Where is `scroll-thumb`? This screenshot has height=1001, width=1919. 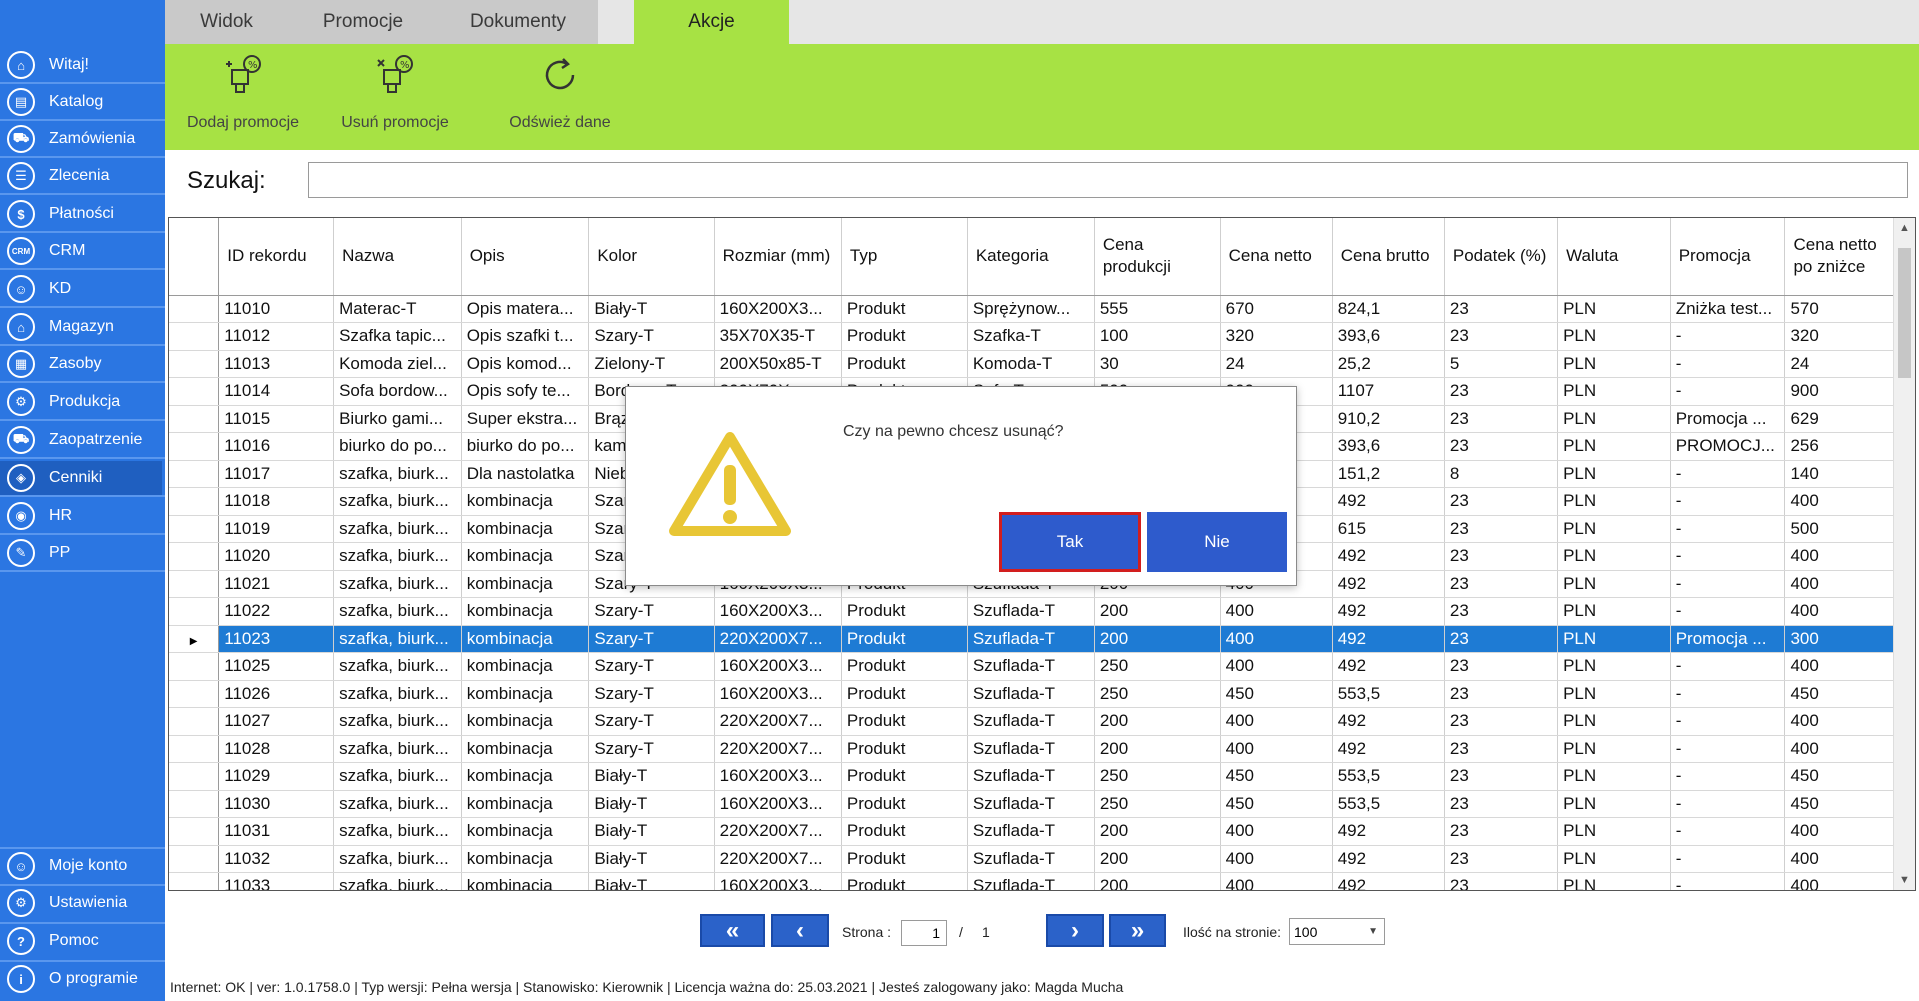 scroll-thumb is located at coordinates (1904, 313).